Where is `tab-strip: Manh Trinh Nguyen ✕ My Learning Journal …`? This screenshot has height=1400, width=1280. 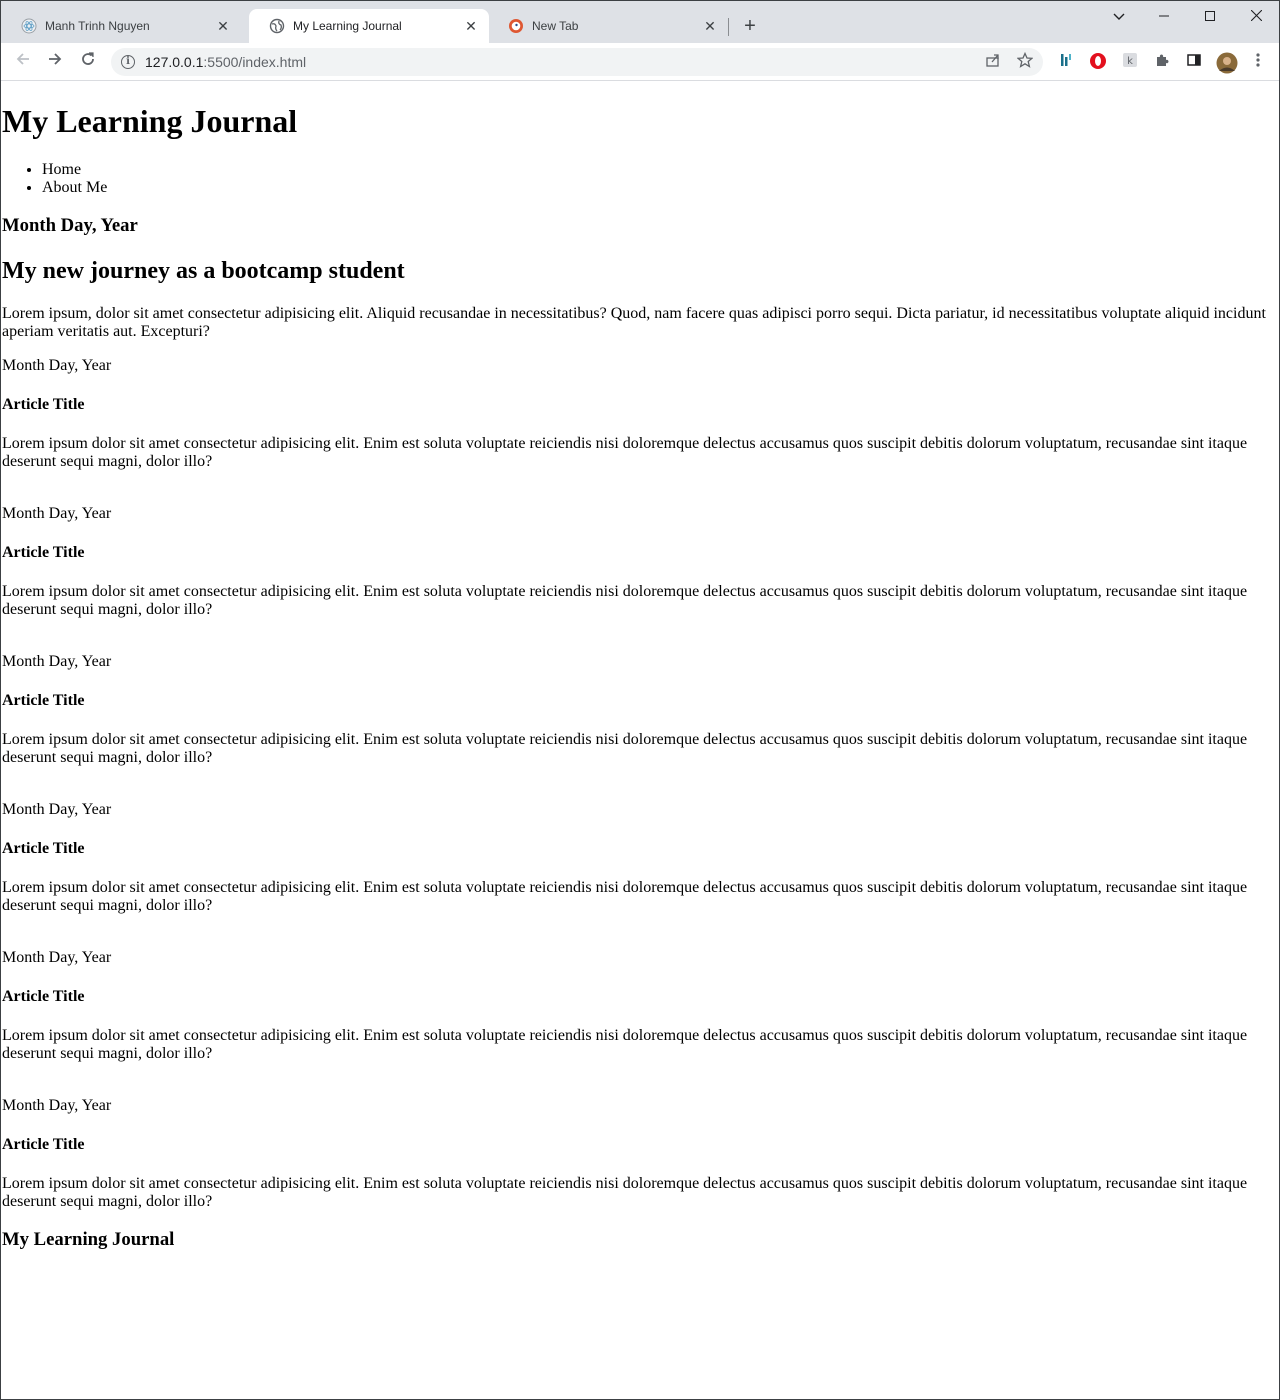 tab-strip: Manh Trinh Nguyen ✕ My Learning Journal … is located at coordinates (640, 22).